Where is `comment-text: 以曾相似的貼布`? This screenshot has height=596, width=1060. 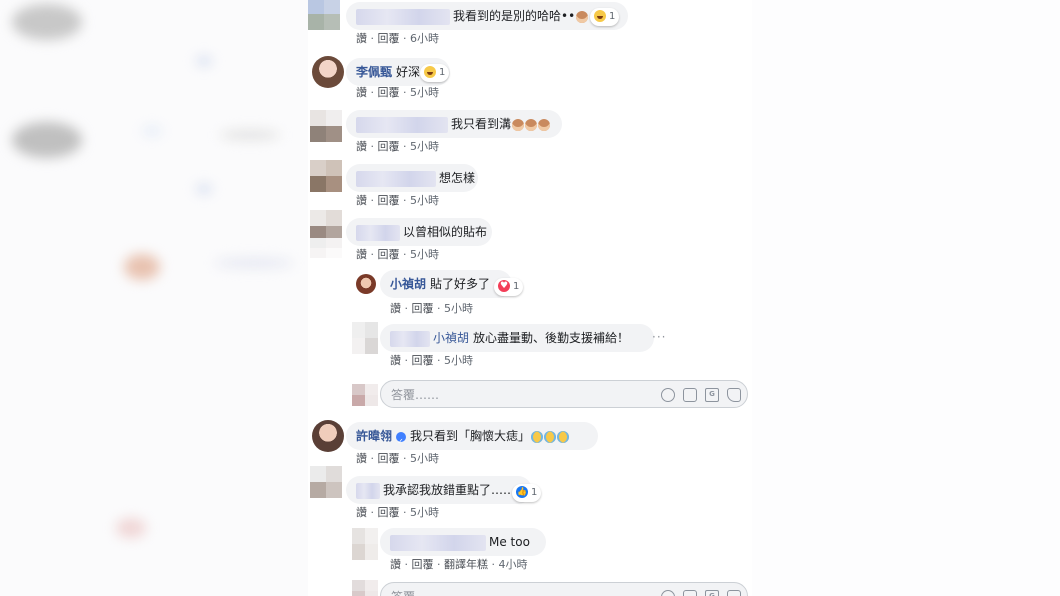 comment-text: 以曾相似的貼布 is located at coordinates (445, 232).